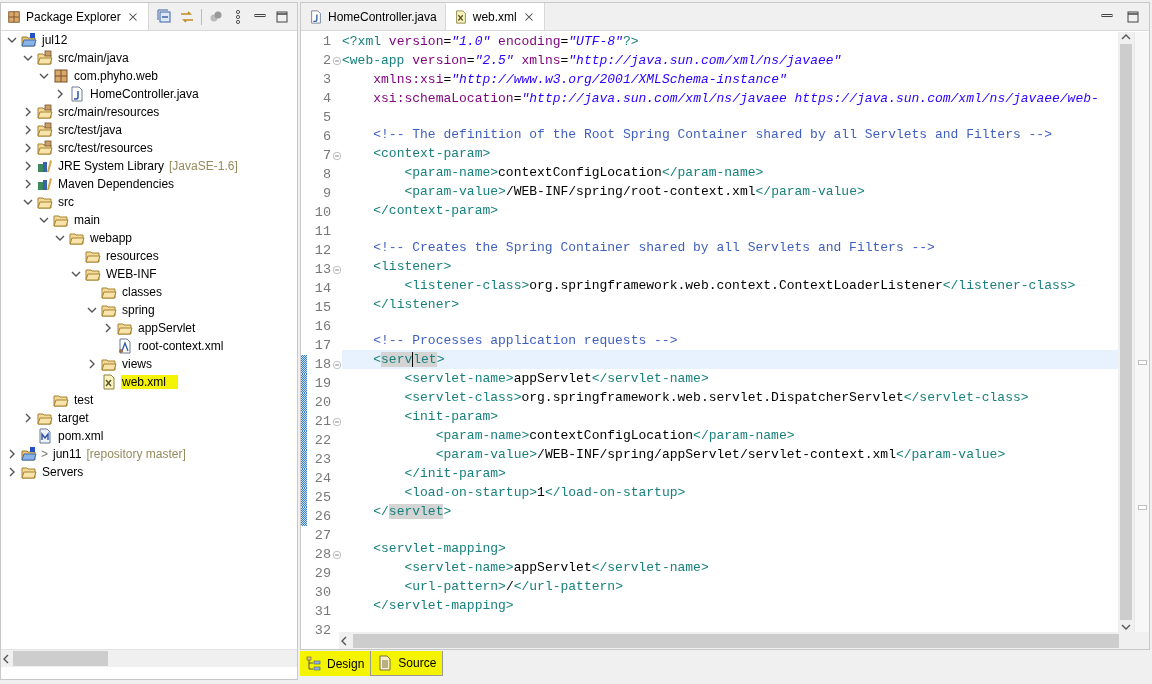 The image size is (1152, 684). Describe the element at coordinates (322, 326) in the screenshot. I see `line-number: 16` at that location.